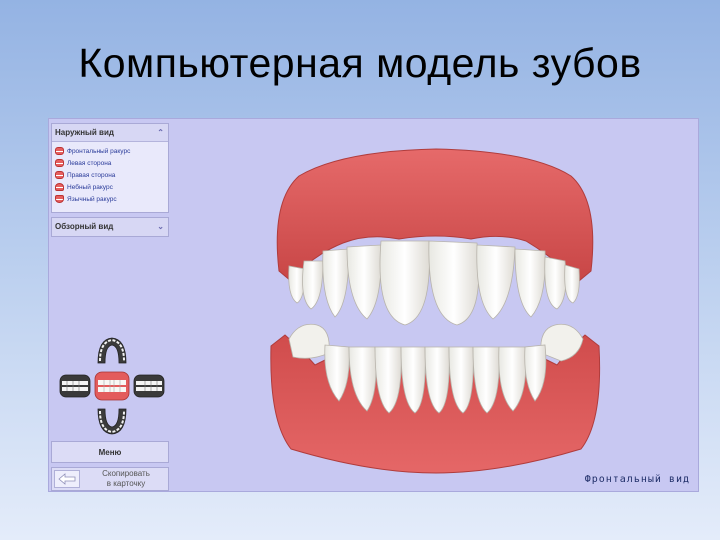 The image size is (720, 540). What do you see at coordinates (84, 226) in the screenshot?
I see `overview-title: Обзорный вид` at bounding box center [84, 226].